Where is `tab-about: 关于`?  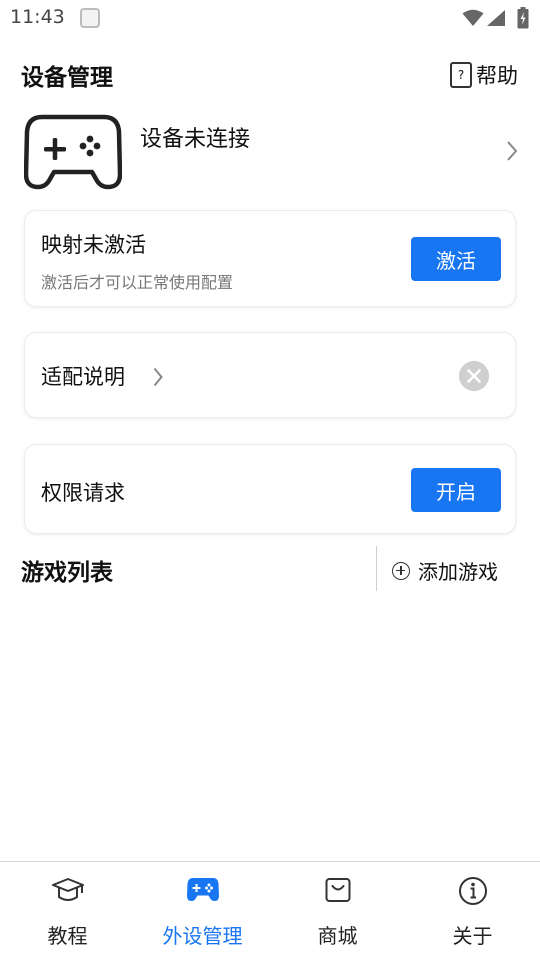
tab-about: 关于 is located at coordinates (472, 911).